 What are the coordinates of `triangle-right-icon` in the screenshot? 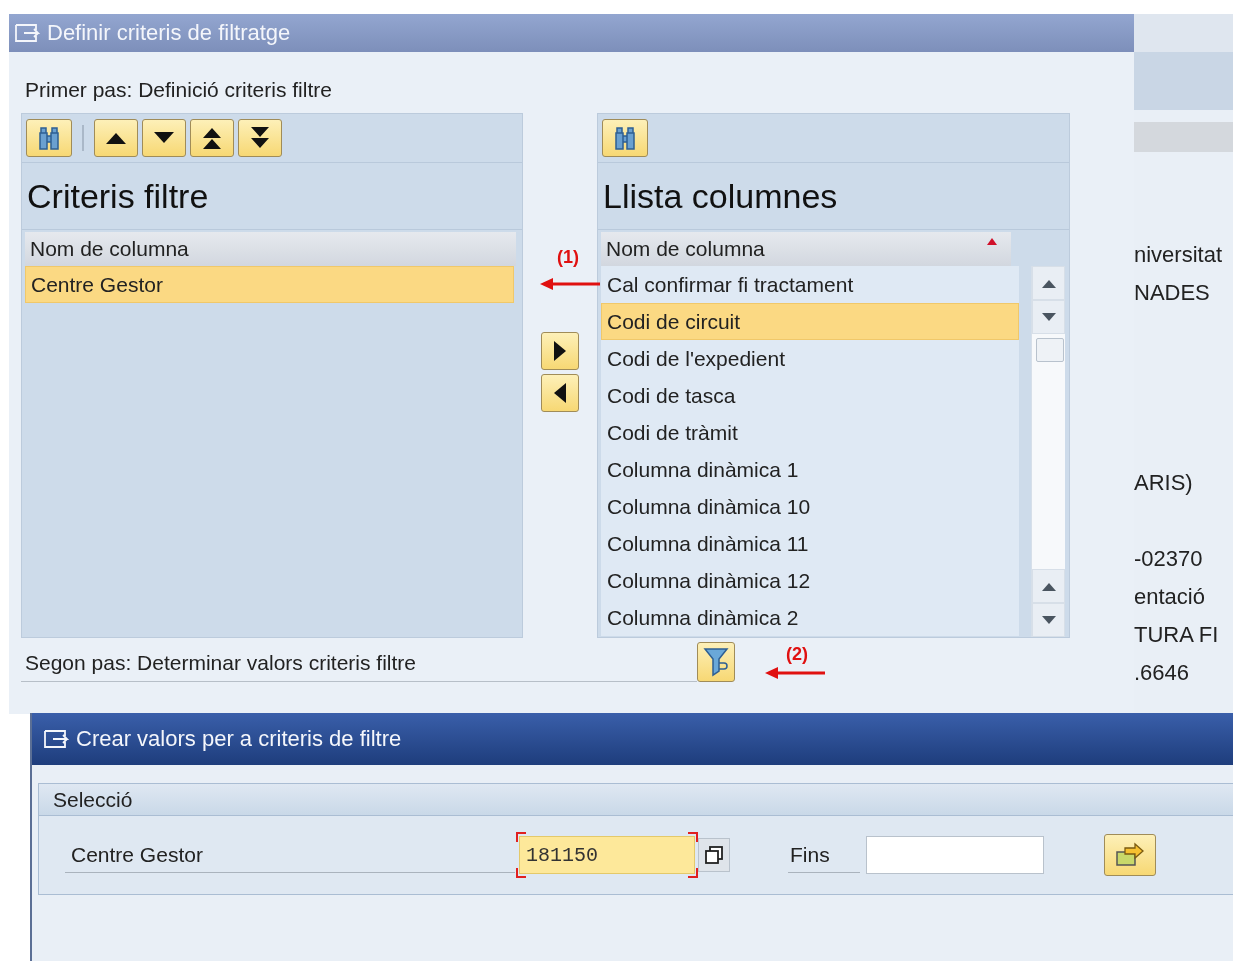 It's located at (560, 351).